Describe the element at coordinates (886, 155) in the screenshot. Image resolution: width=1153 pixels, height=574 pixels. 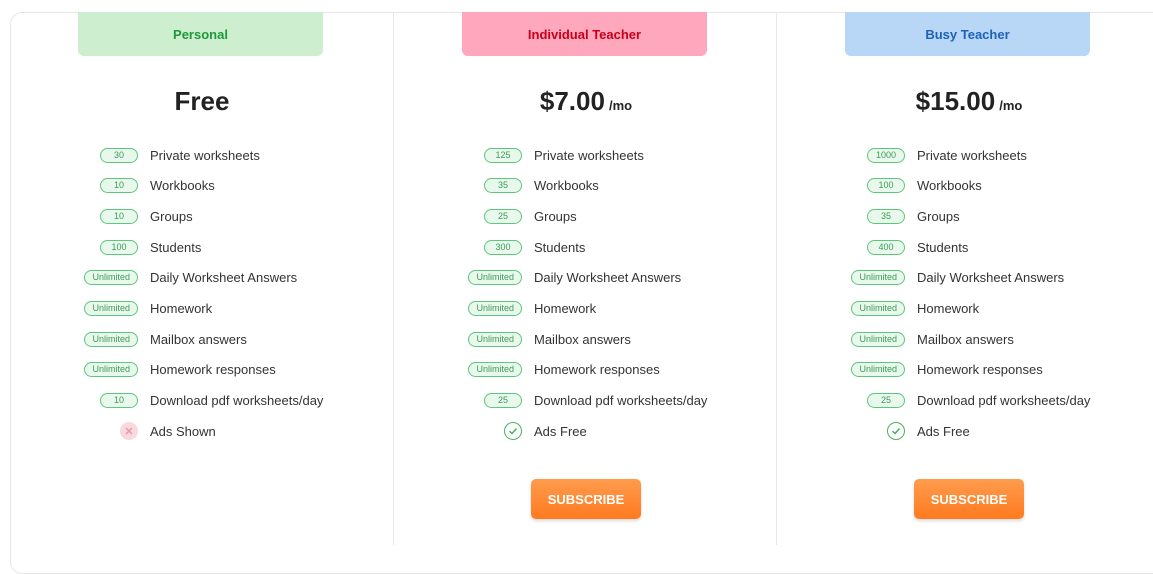
I see `feature-indicator: 1000` at that location.